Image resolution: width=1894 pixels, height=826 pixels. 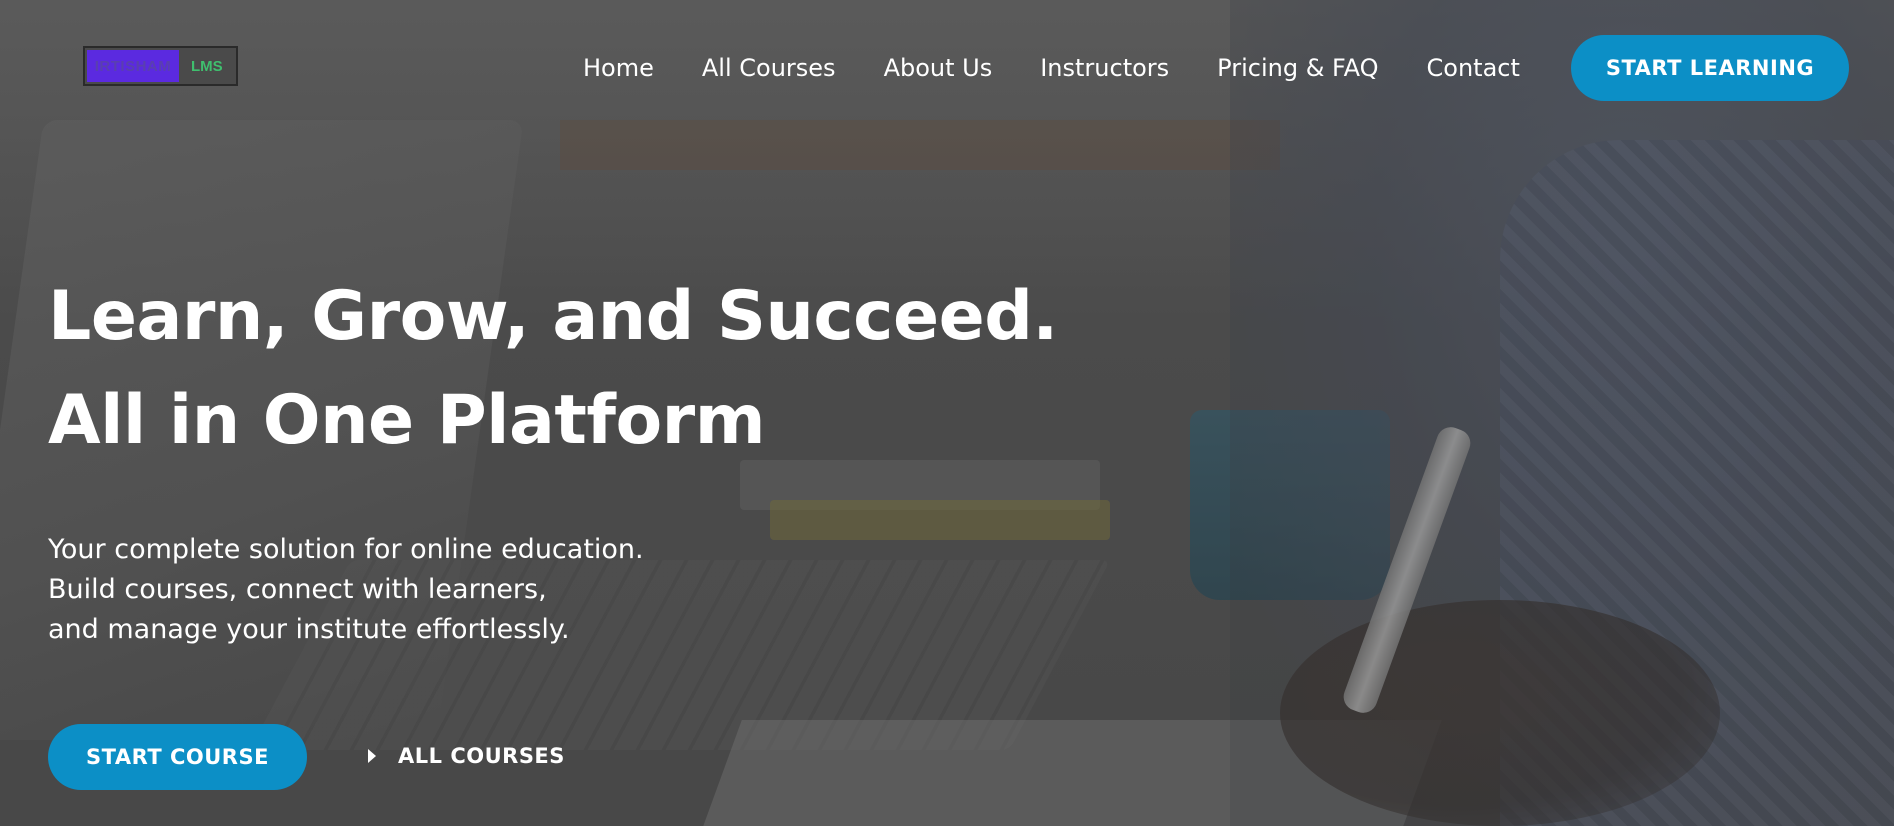 What do you see at coordinates (372, 756) in the screenshot?
I see `caret-right-icon` at bounding box center [372, 756].